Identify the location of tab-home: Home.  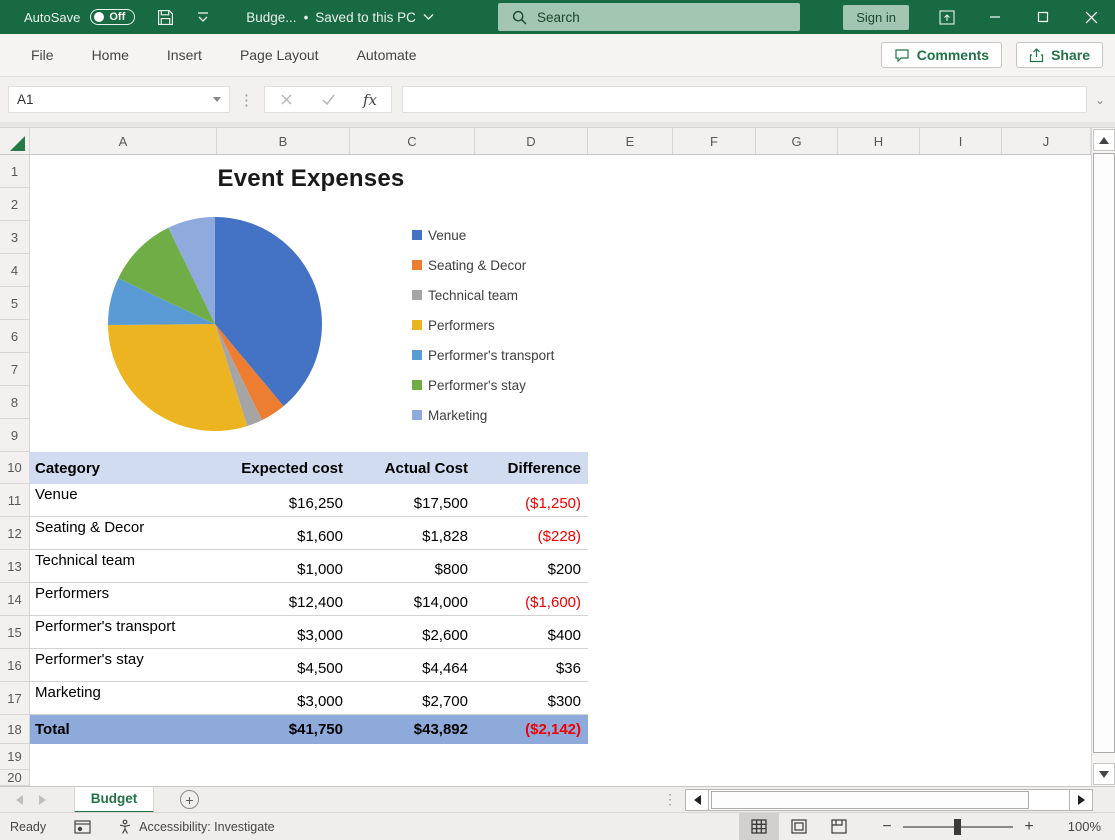
(110, 55).